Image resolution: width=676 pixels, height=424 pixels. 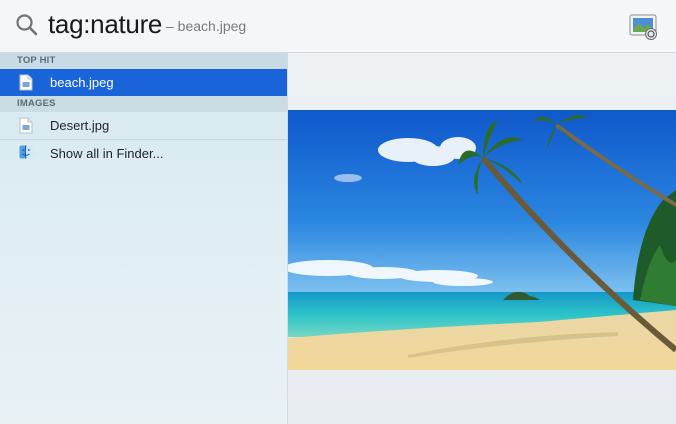 I want to click on result-row-desert: Desert.jpg, so click(x=143, y=125).